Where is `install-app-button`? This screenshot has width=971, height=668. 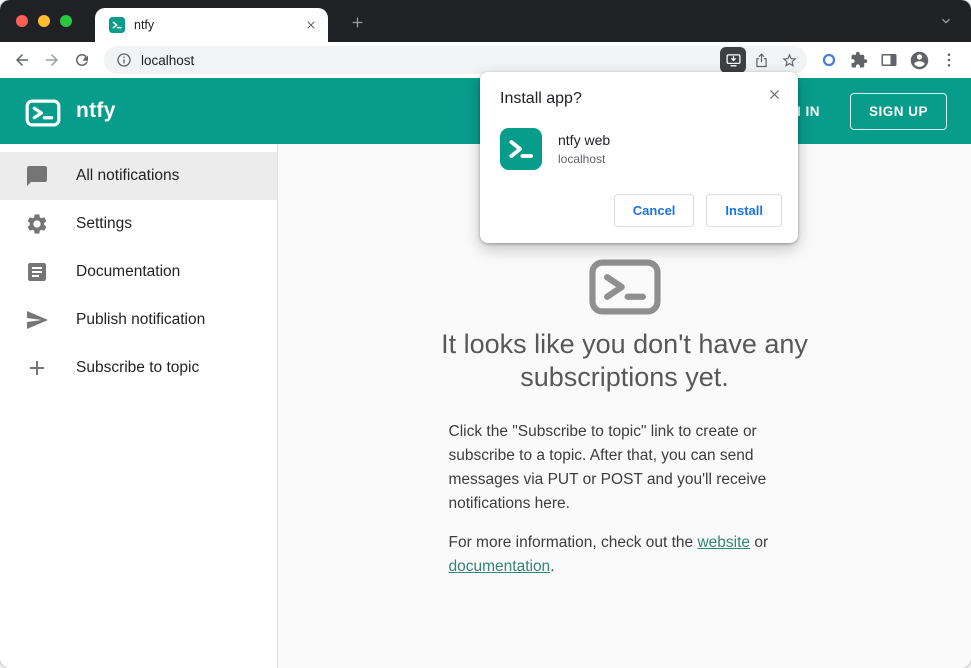
install-app-button is located at coordinates (733, 60).